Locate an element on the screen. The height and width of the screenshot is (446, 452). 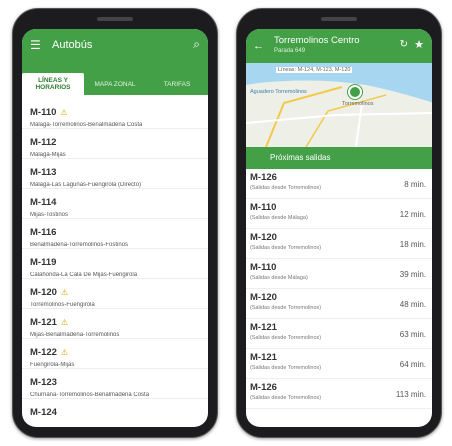
route-description: Mijas-Tostinos is located at coordinates (49, 215).